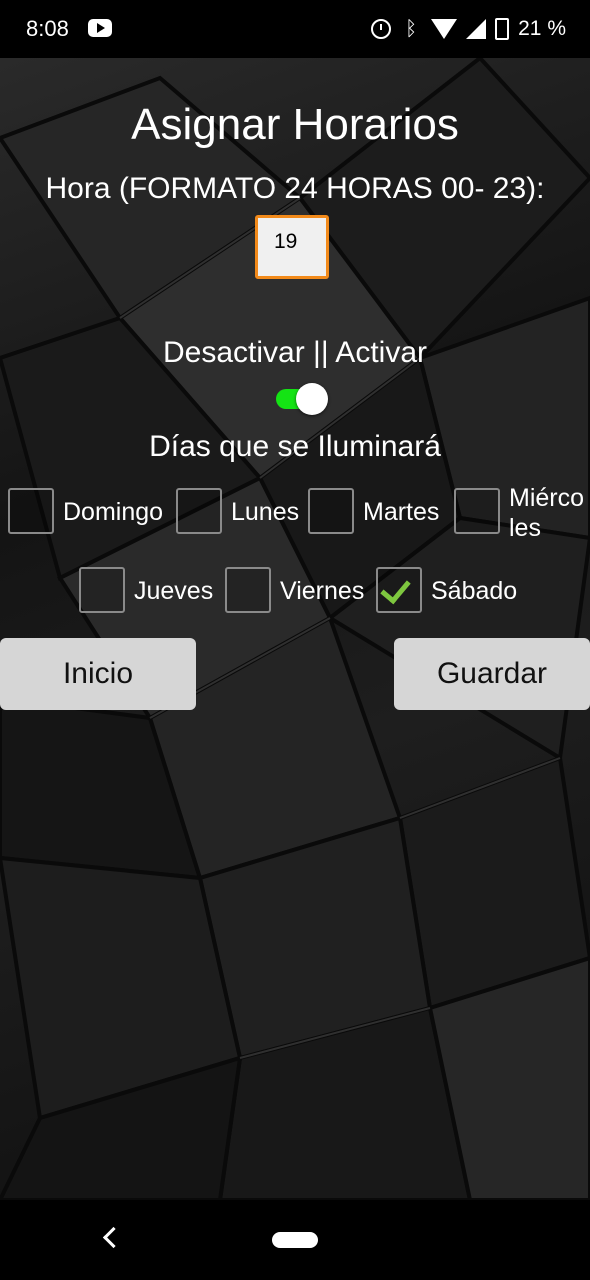 The height and width of the screenshot is (1280, 590). Describe the element at coordinates (295, 124) in the screenshot. I see `page-title: Asignar Horarios` at that location.